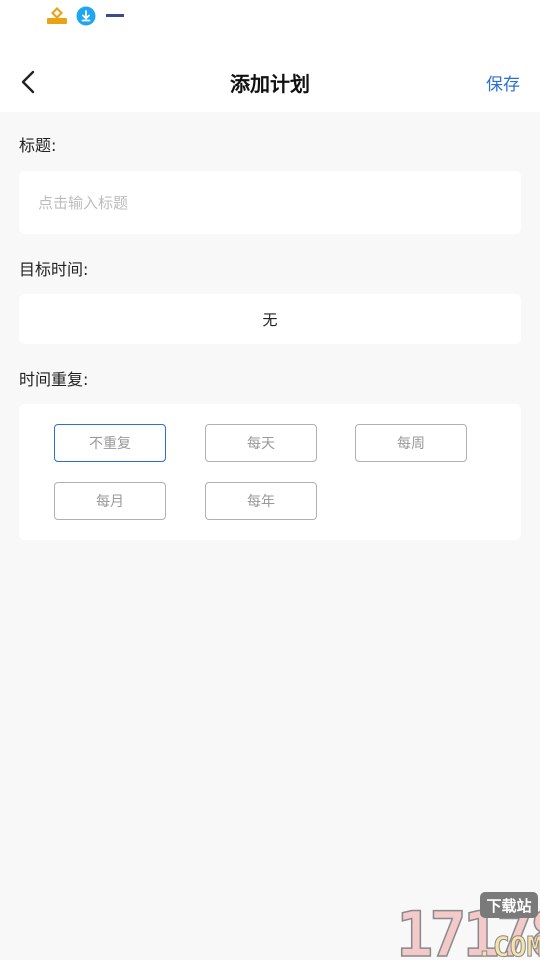 The height and width of the screenshot is (960, 540). What do you see at coordinates (270, 30) in the screenshot?
I see `status-bar` at bounding box center [270, 30].